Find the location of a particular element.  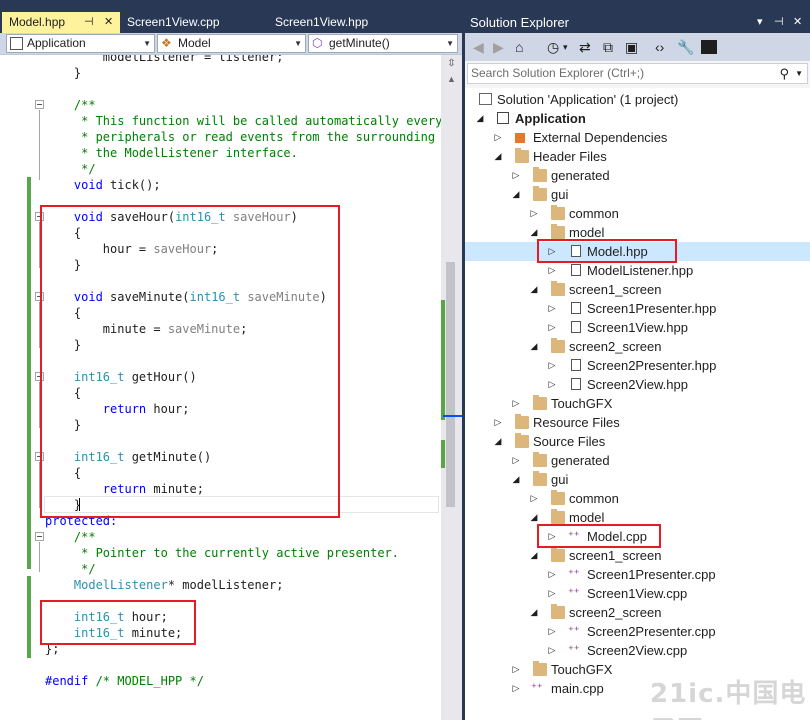

tree-label: Screen1Presenter.hpp is located at coordinates (652, 308).